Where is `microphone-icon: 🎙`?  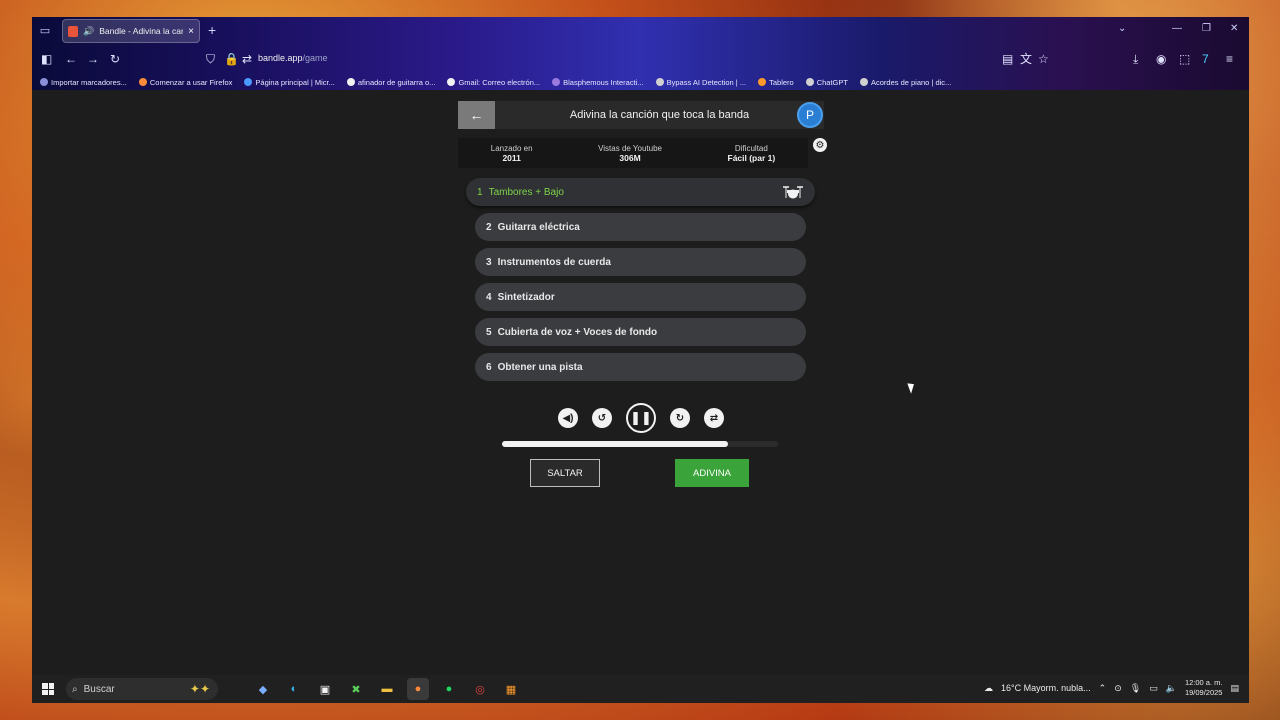 microphone-icon: 🎙 is located at coordinates (1135, 688).